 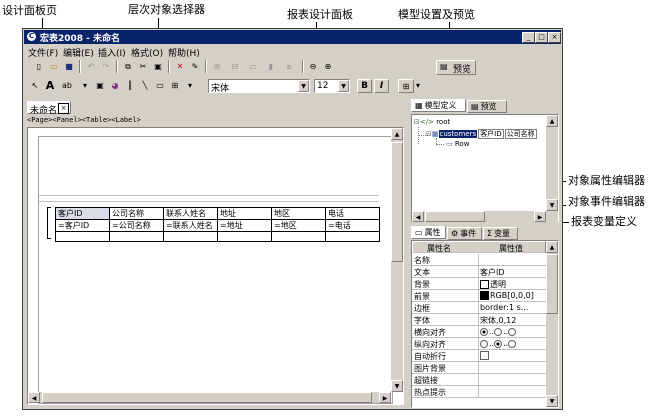 What do you see at coordinates (112, 52) in the screenshot?
I see `menu-insert: 插入(I)` at bounding box center [112, 52].